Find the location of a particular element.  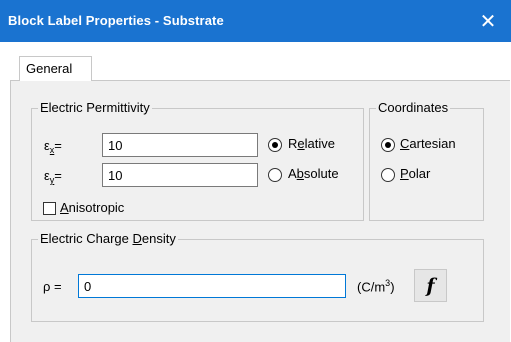

charge-density-unit: (C/m3) is located at coordinates (376, 286).